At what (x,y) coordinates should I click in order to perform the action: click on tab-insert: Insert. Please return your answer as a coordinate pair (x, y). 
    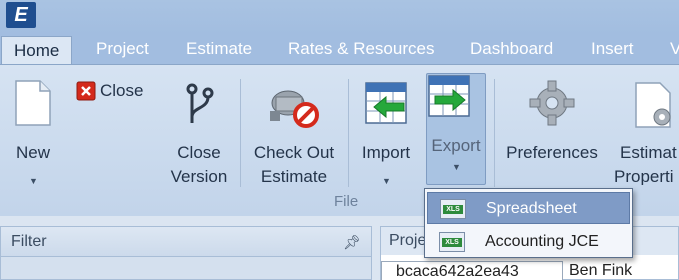
    Looking at the image, I should click on (612, 49).